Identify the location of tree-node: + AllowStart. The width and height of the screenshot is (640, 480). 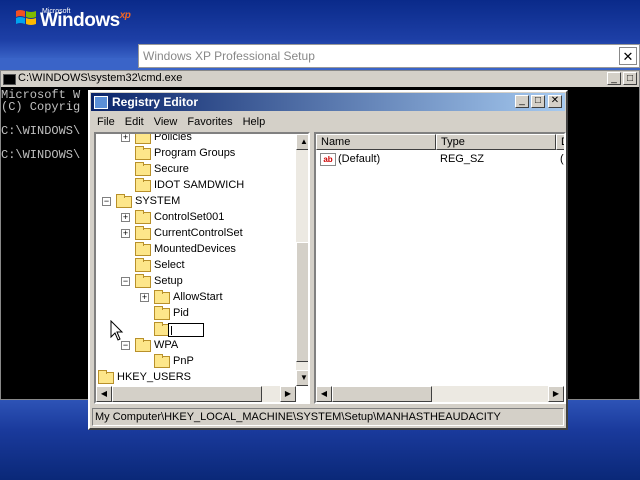
(196, 298).